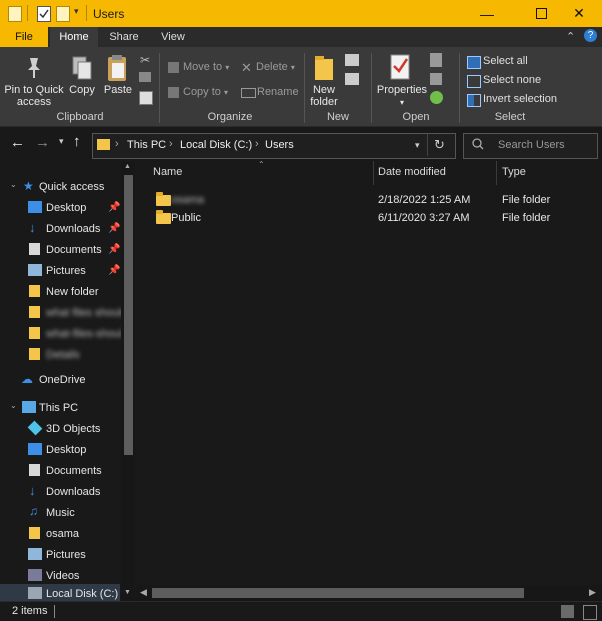  I want to click on new-item-icon, so click(352, 60).